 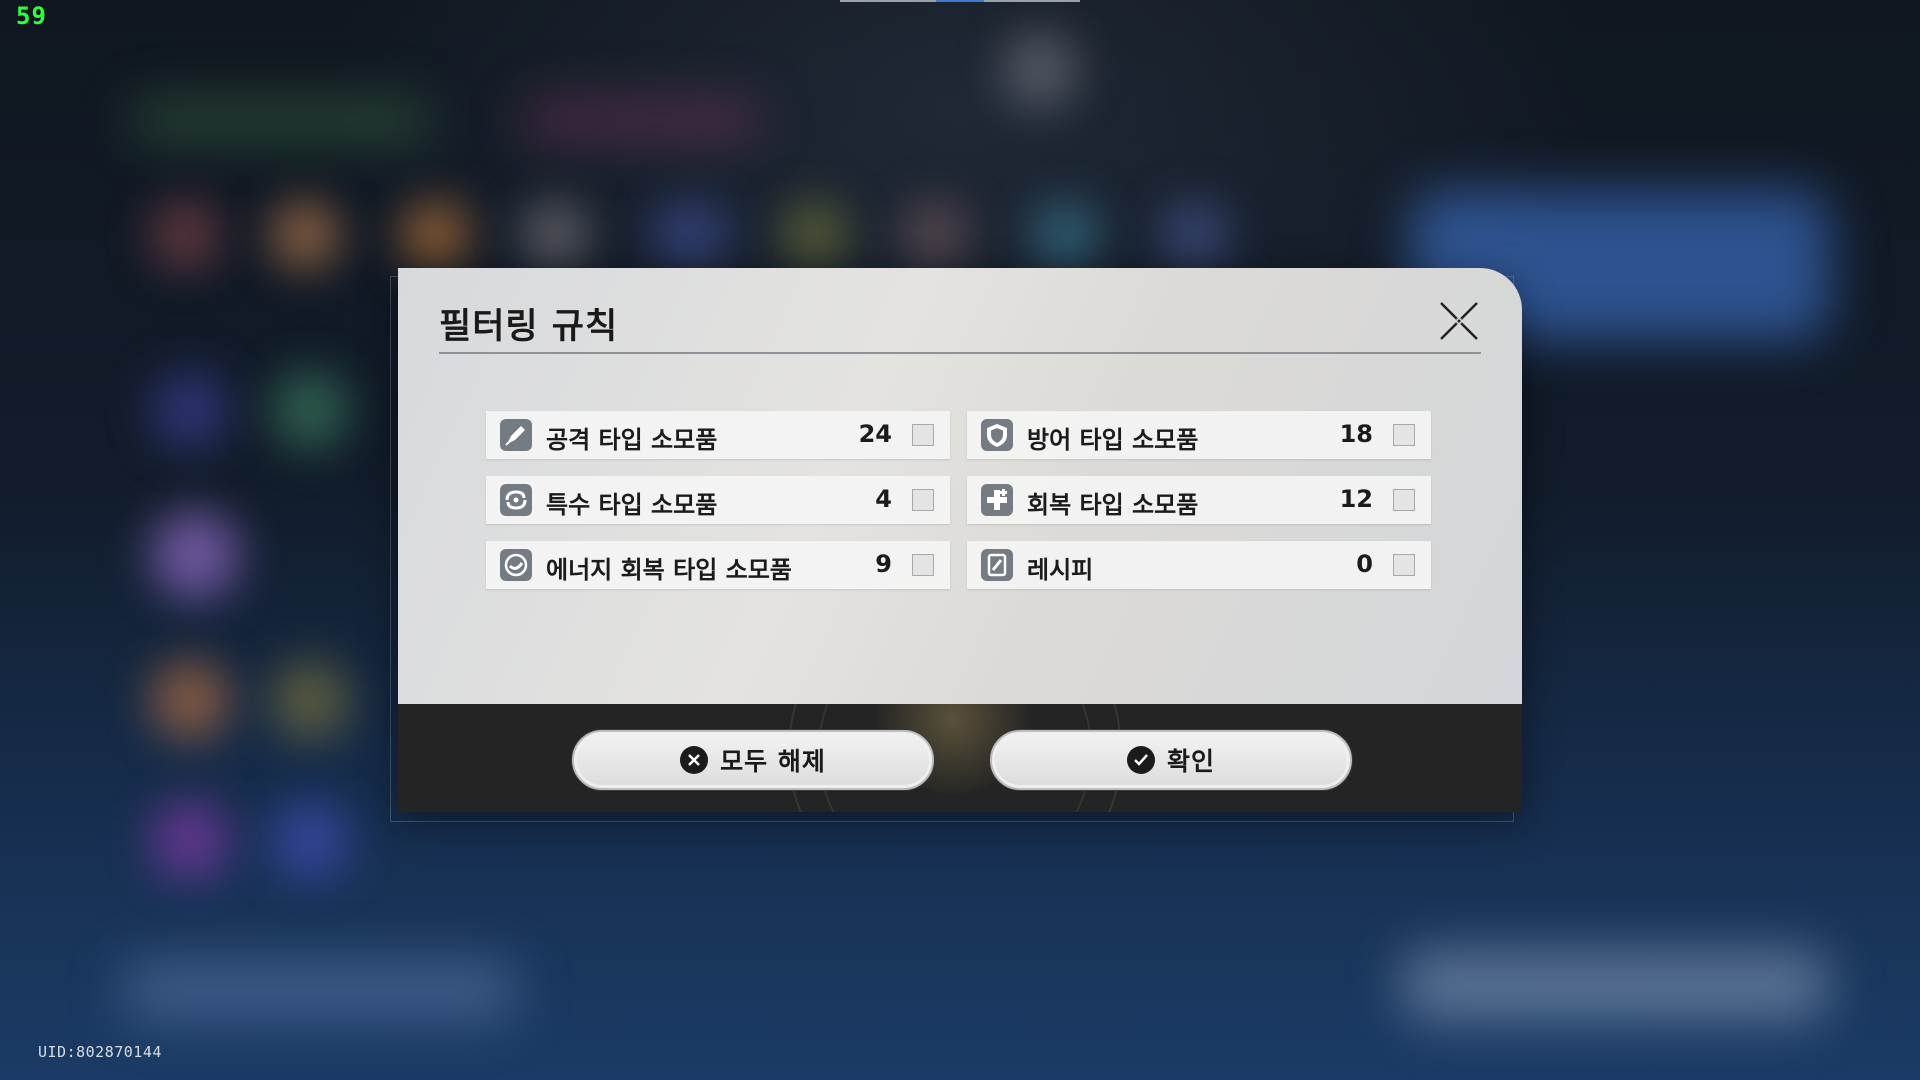 I want to click on filter-row-defense: 방어 타입 소모품 18, so click(x=1199, y=435).